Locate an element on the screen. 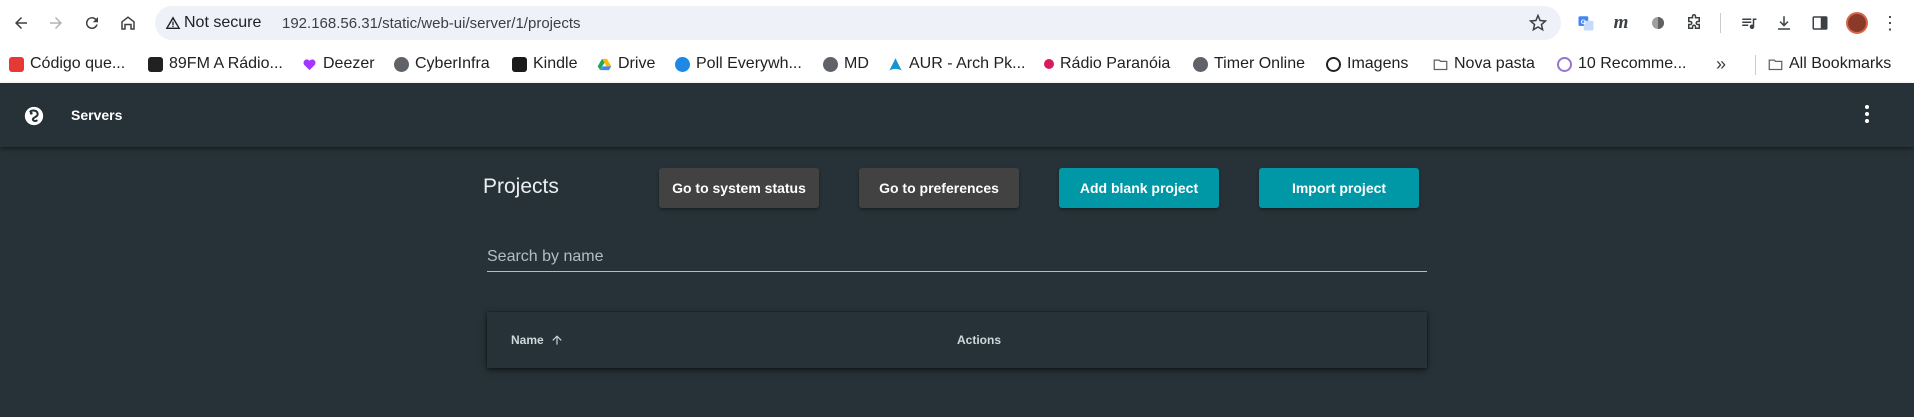 This screenshot has height=417, width=1914. back-button is located at coordinates (21, 23).